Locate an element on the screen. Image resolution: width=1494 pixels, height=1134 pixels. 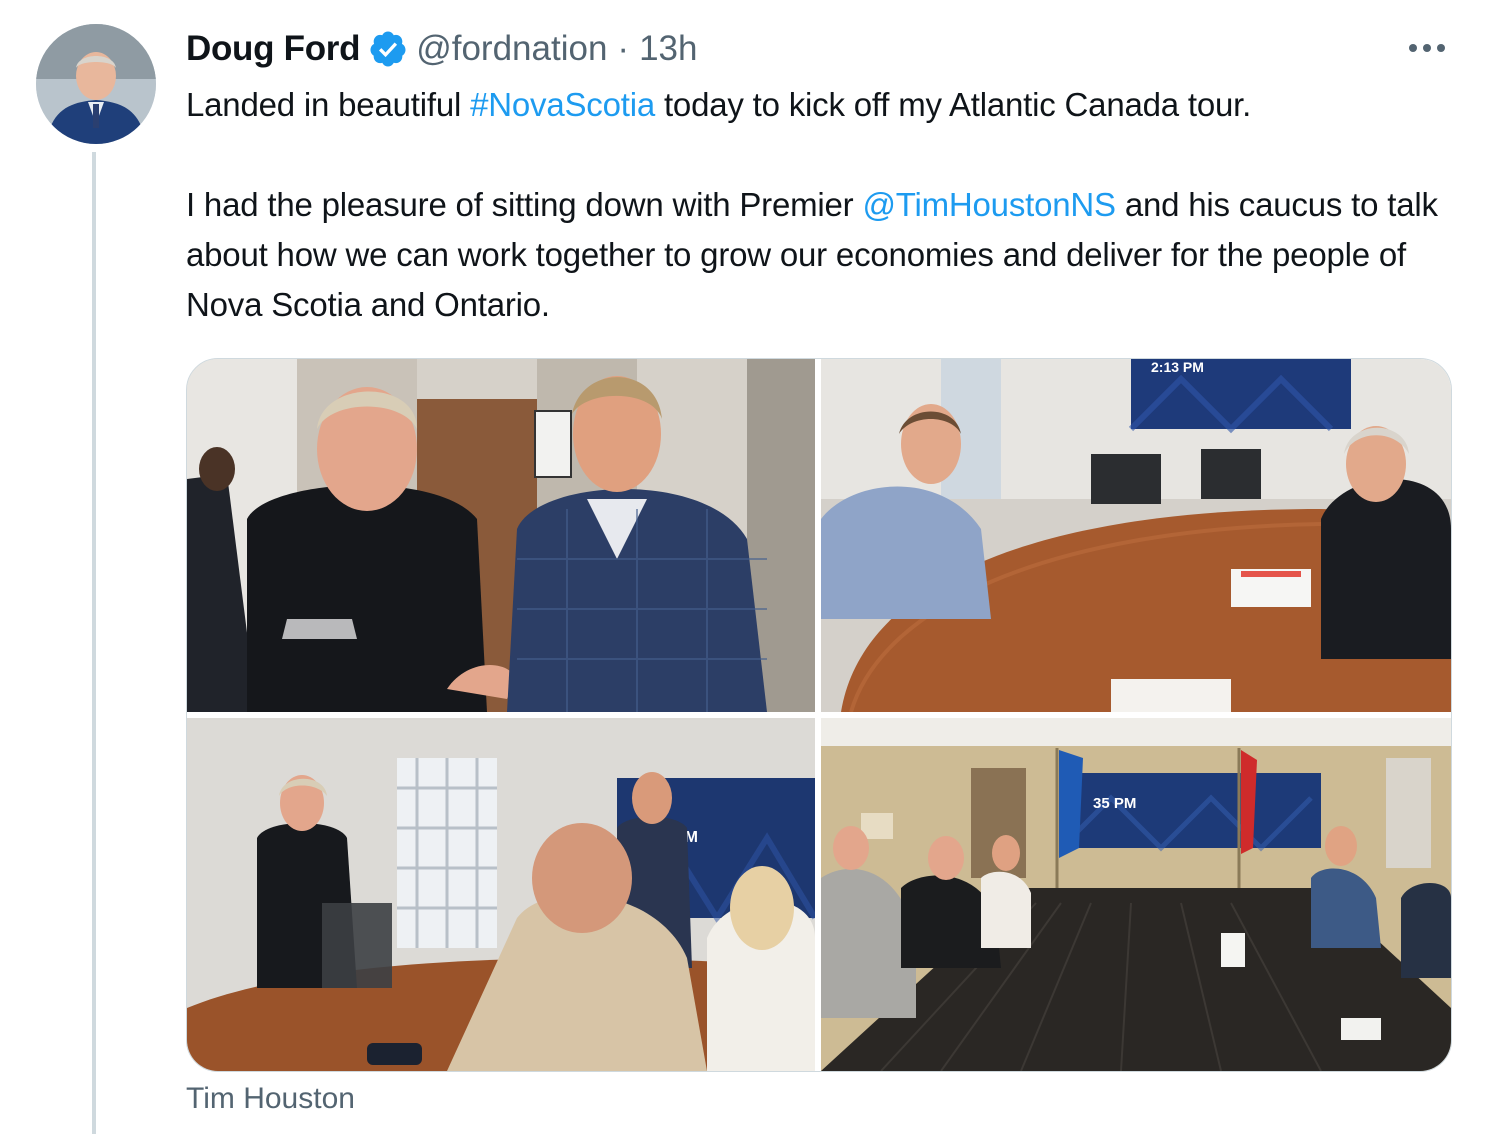
hashtag-link: #NovaScotia is located at coordinates (562, 104).